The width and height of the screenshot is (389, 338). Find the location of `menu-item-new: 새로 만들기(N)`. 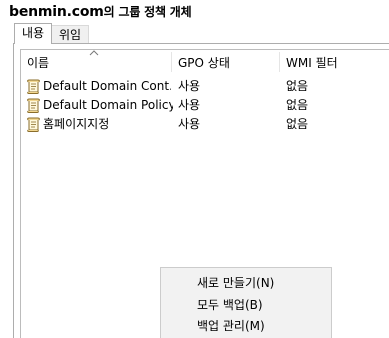

menu-item-new: 새로 만들기(N) is located at coordinates (246, 283).